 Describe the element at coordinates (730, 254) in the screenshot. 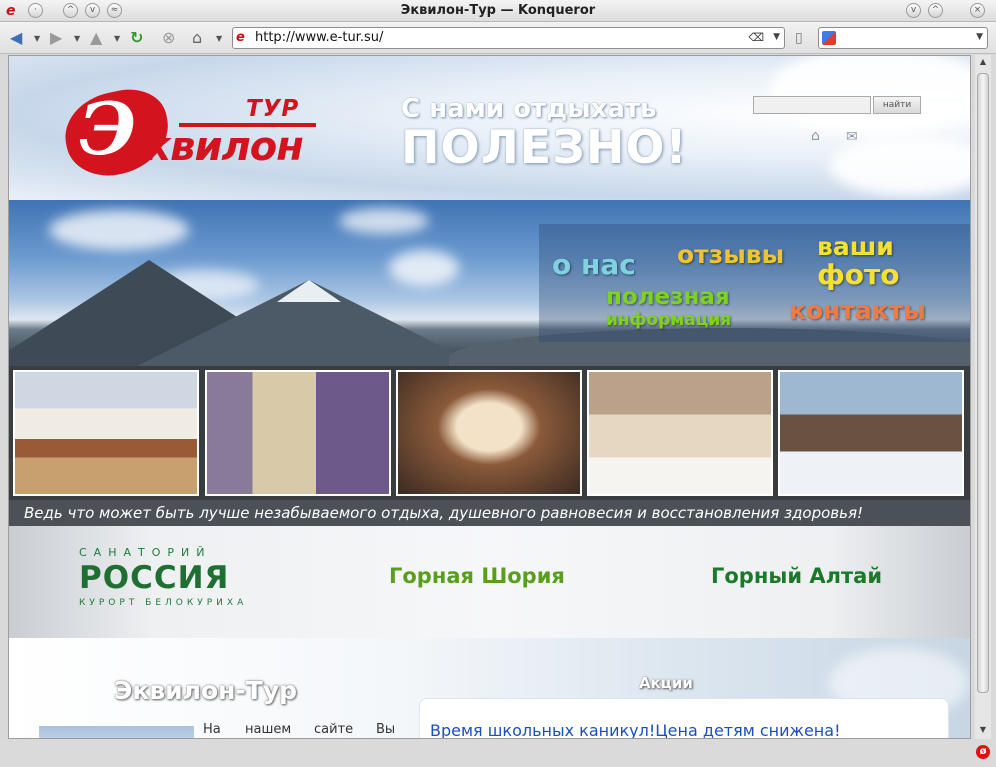

I see `nav-reviews: отзывы` at that location.